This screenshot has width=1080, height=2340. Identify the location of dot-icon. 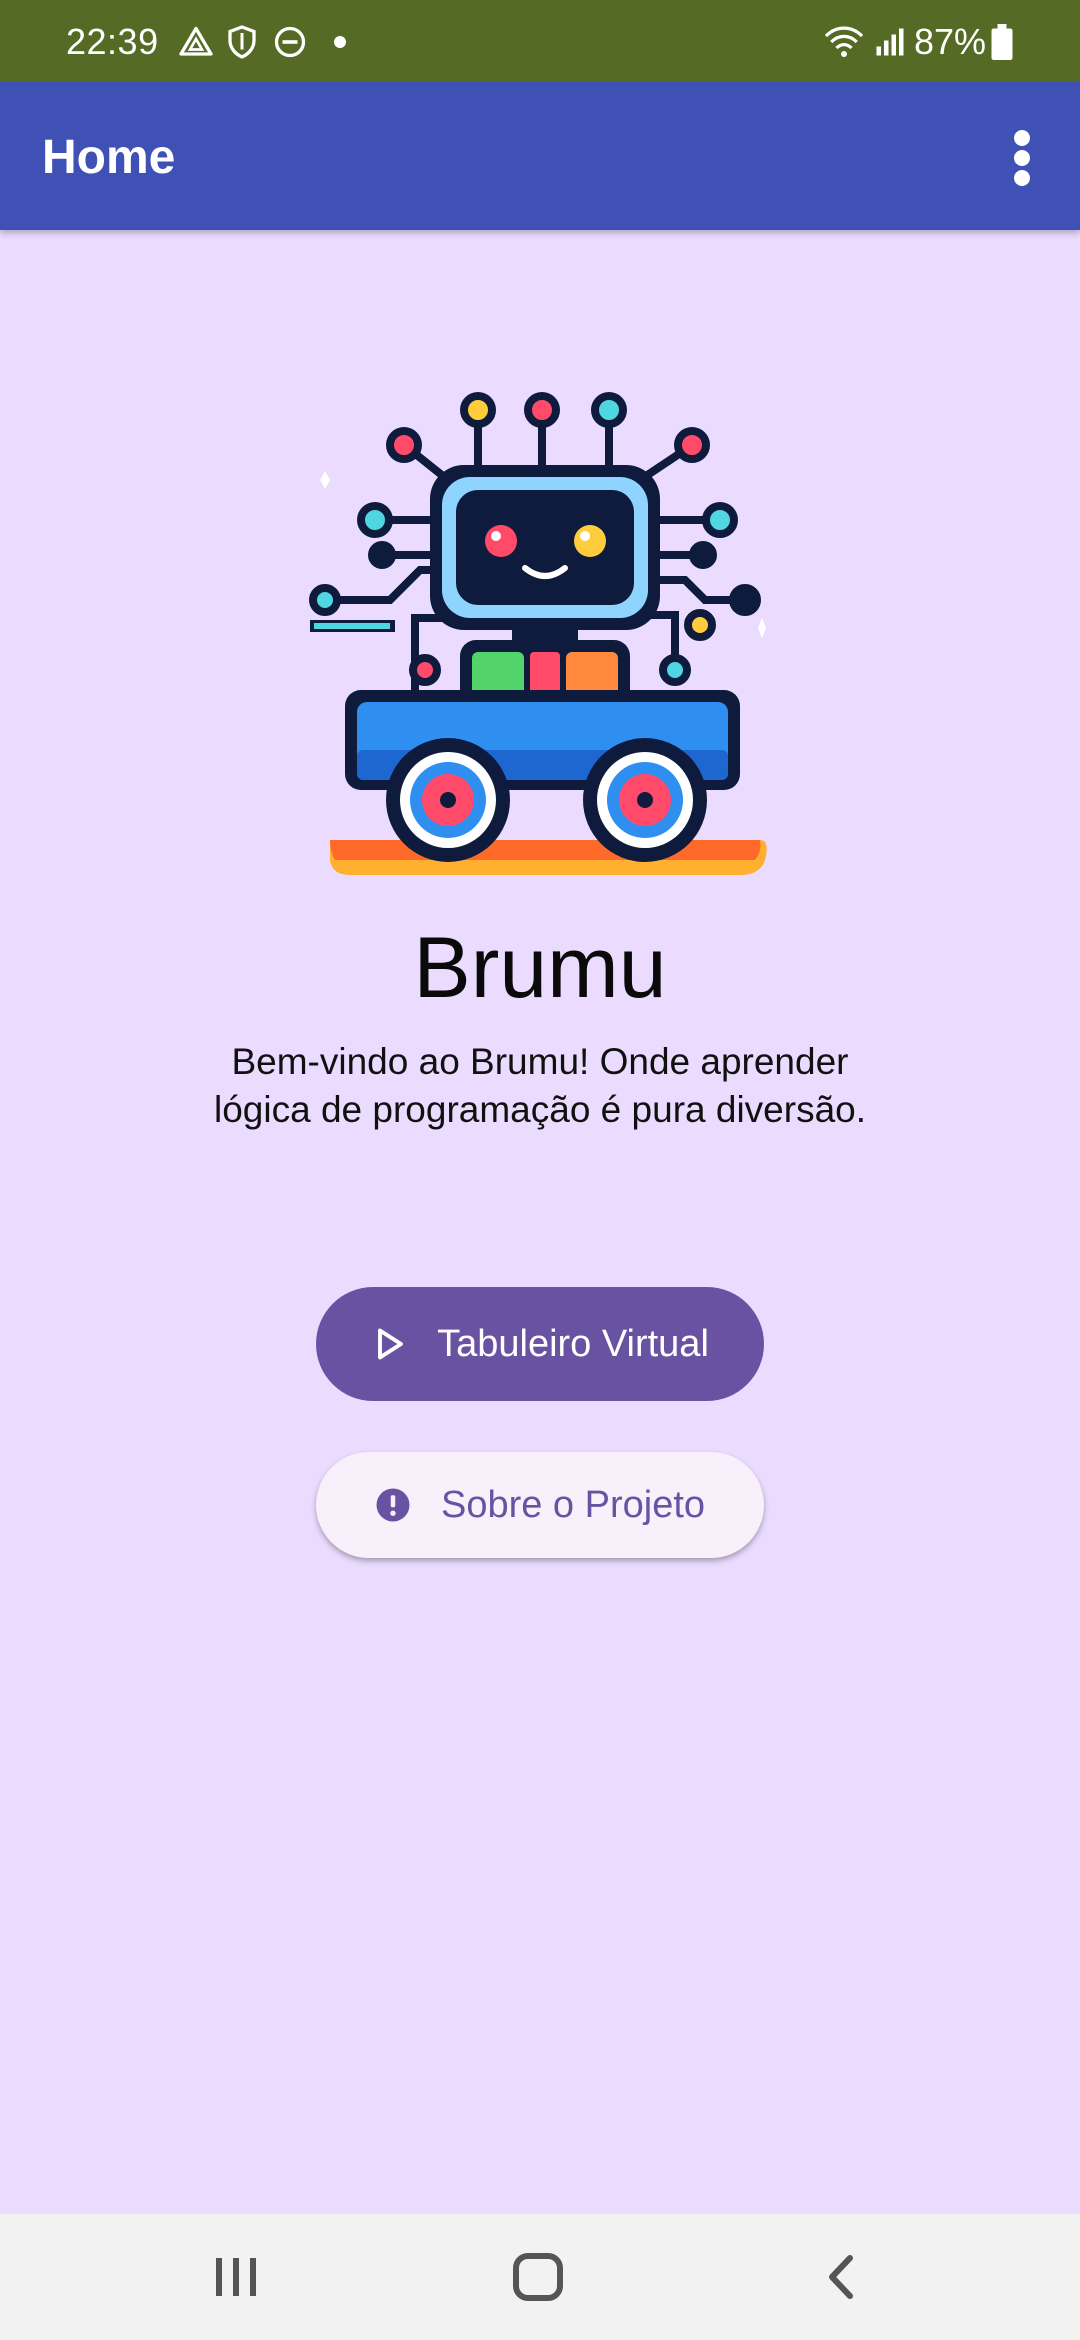
(340, 42).